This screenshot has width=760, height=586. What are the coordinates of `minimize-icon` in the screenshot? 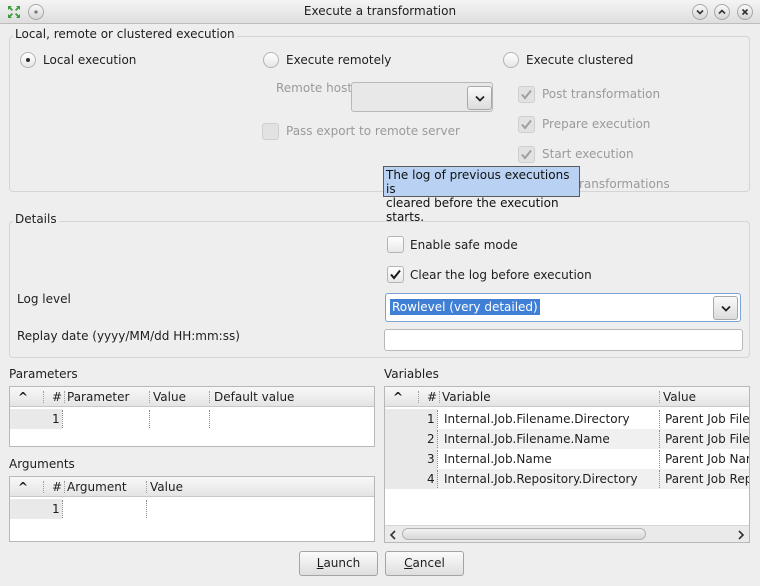 It's located at (700, 12).